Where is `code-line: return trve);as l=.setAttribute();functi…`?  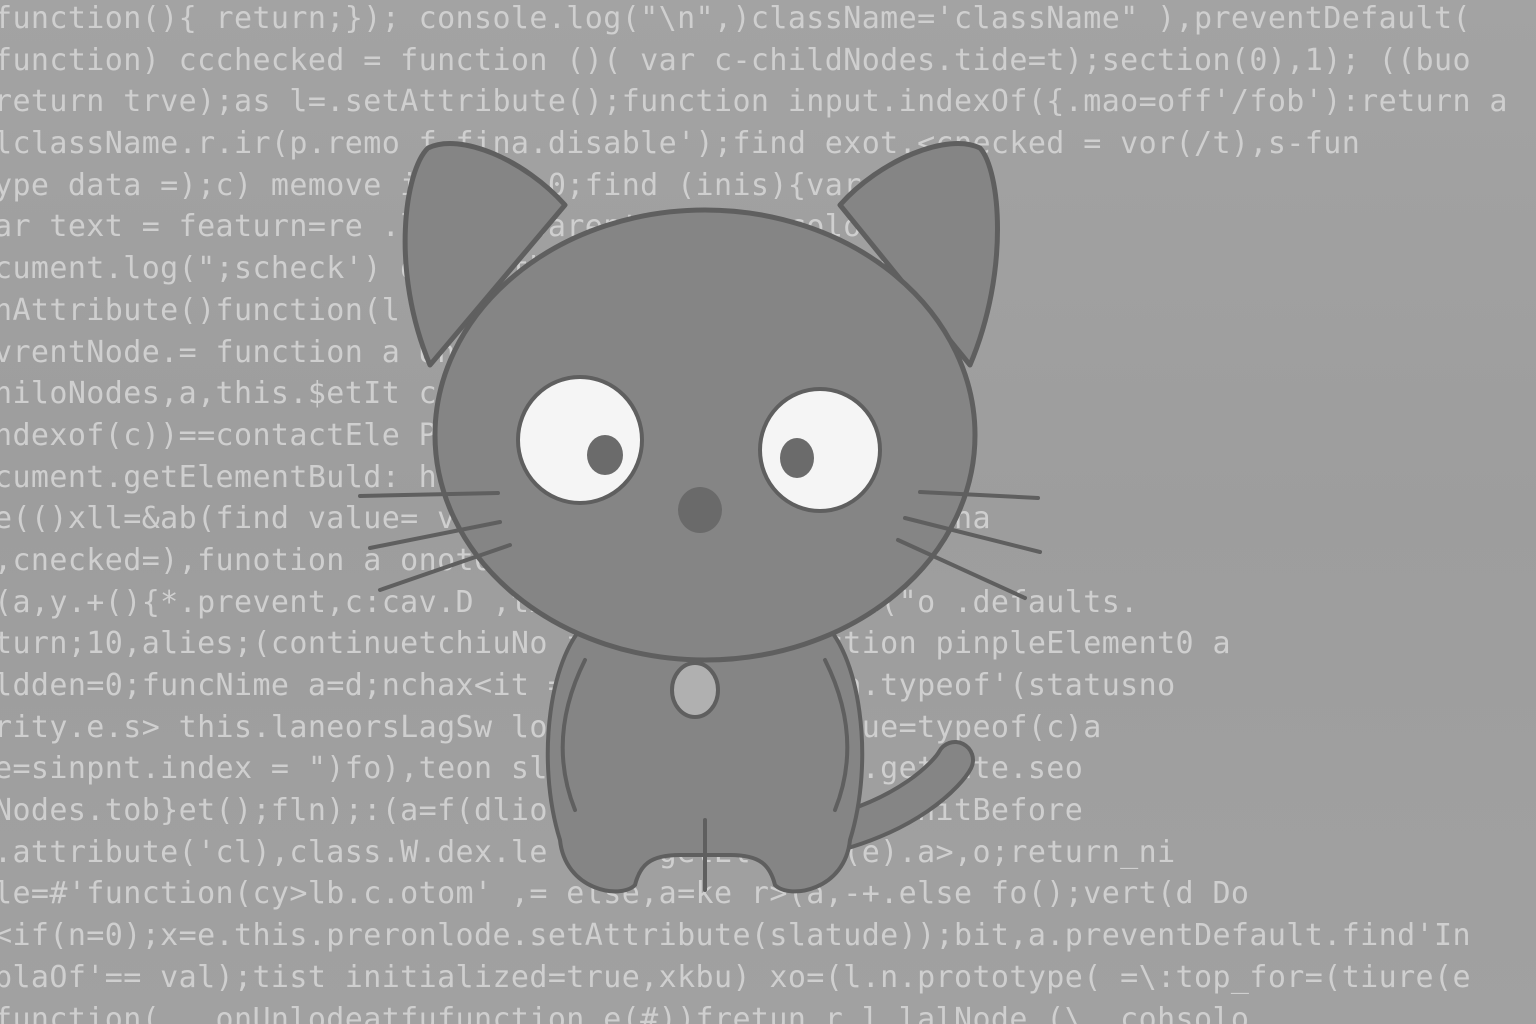 code-line: return trve);as l=.setAttribute();functi… is located at coordinates (754, 102).